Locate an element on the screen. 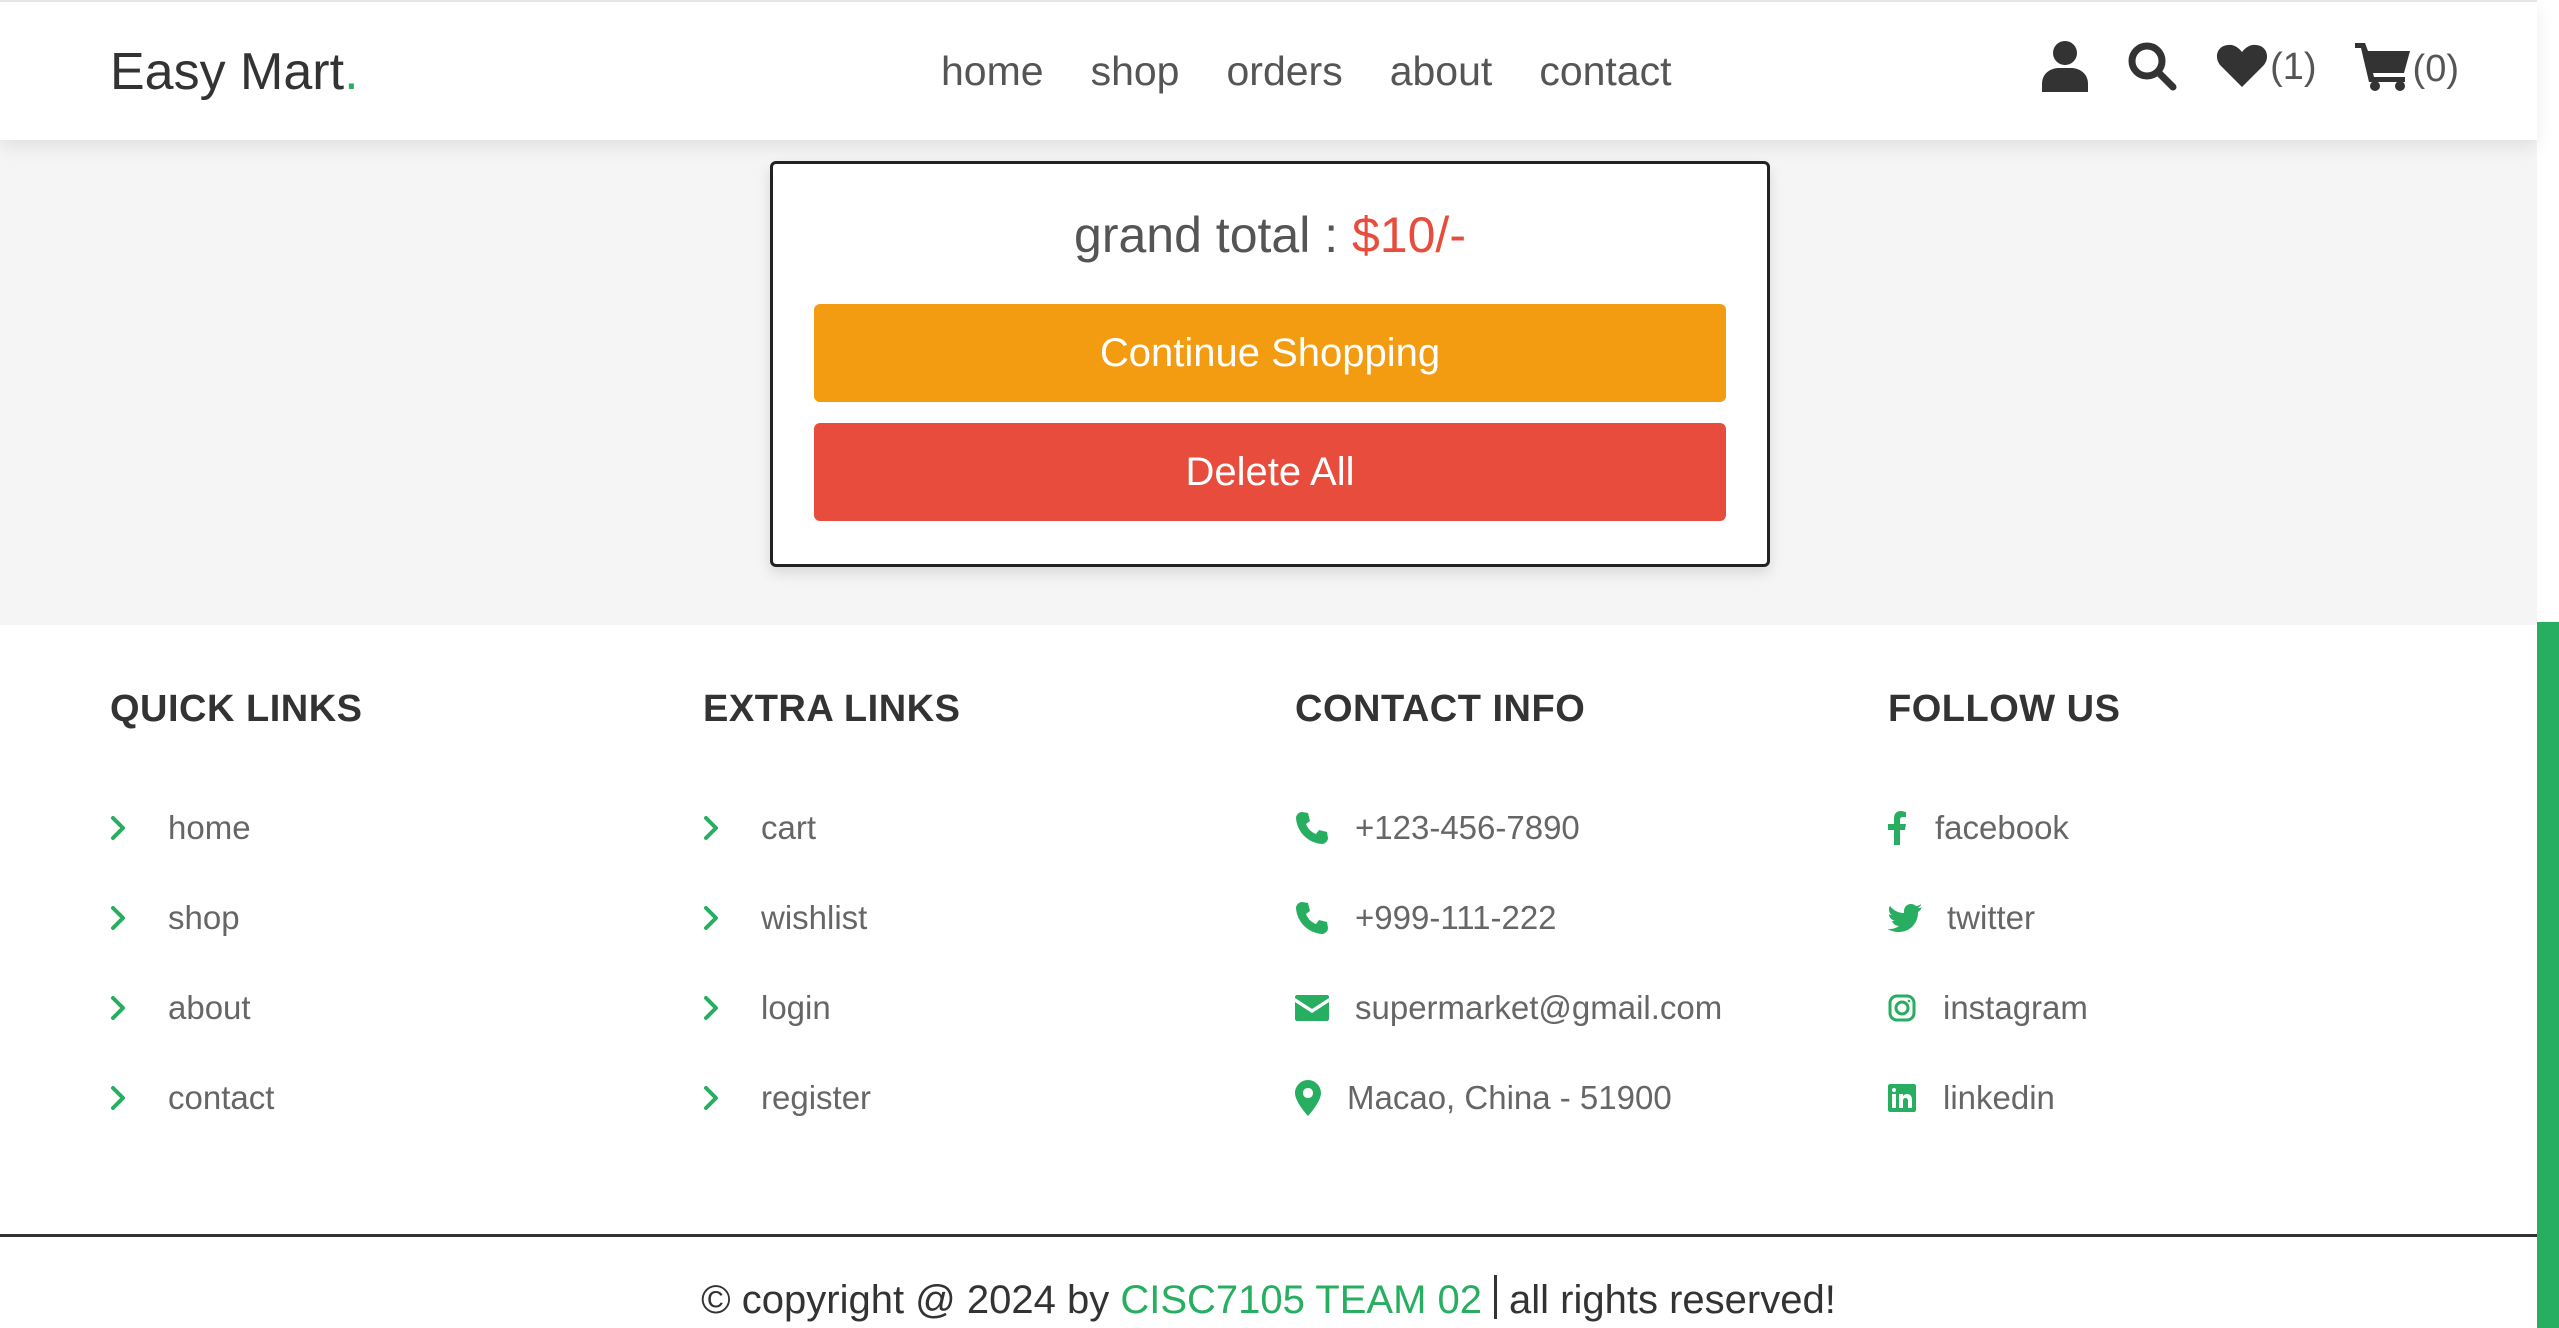 The width and height of the screenshot is (2559, 1328). social-instagram: instagram is located at coordinates (2004, 1008).